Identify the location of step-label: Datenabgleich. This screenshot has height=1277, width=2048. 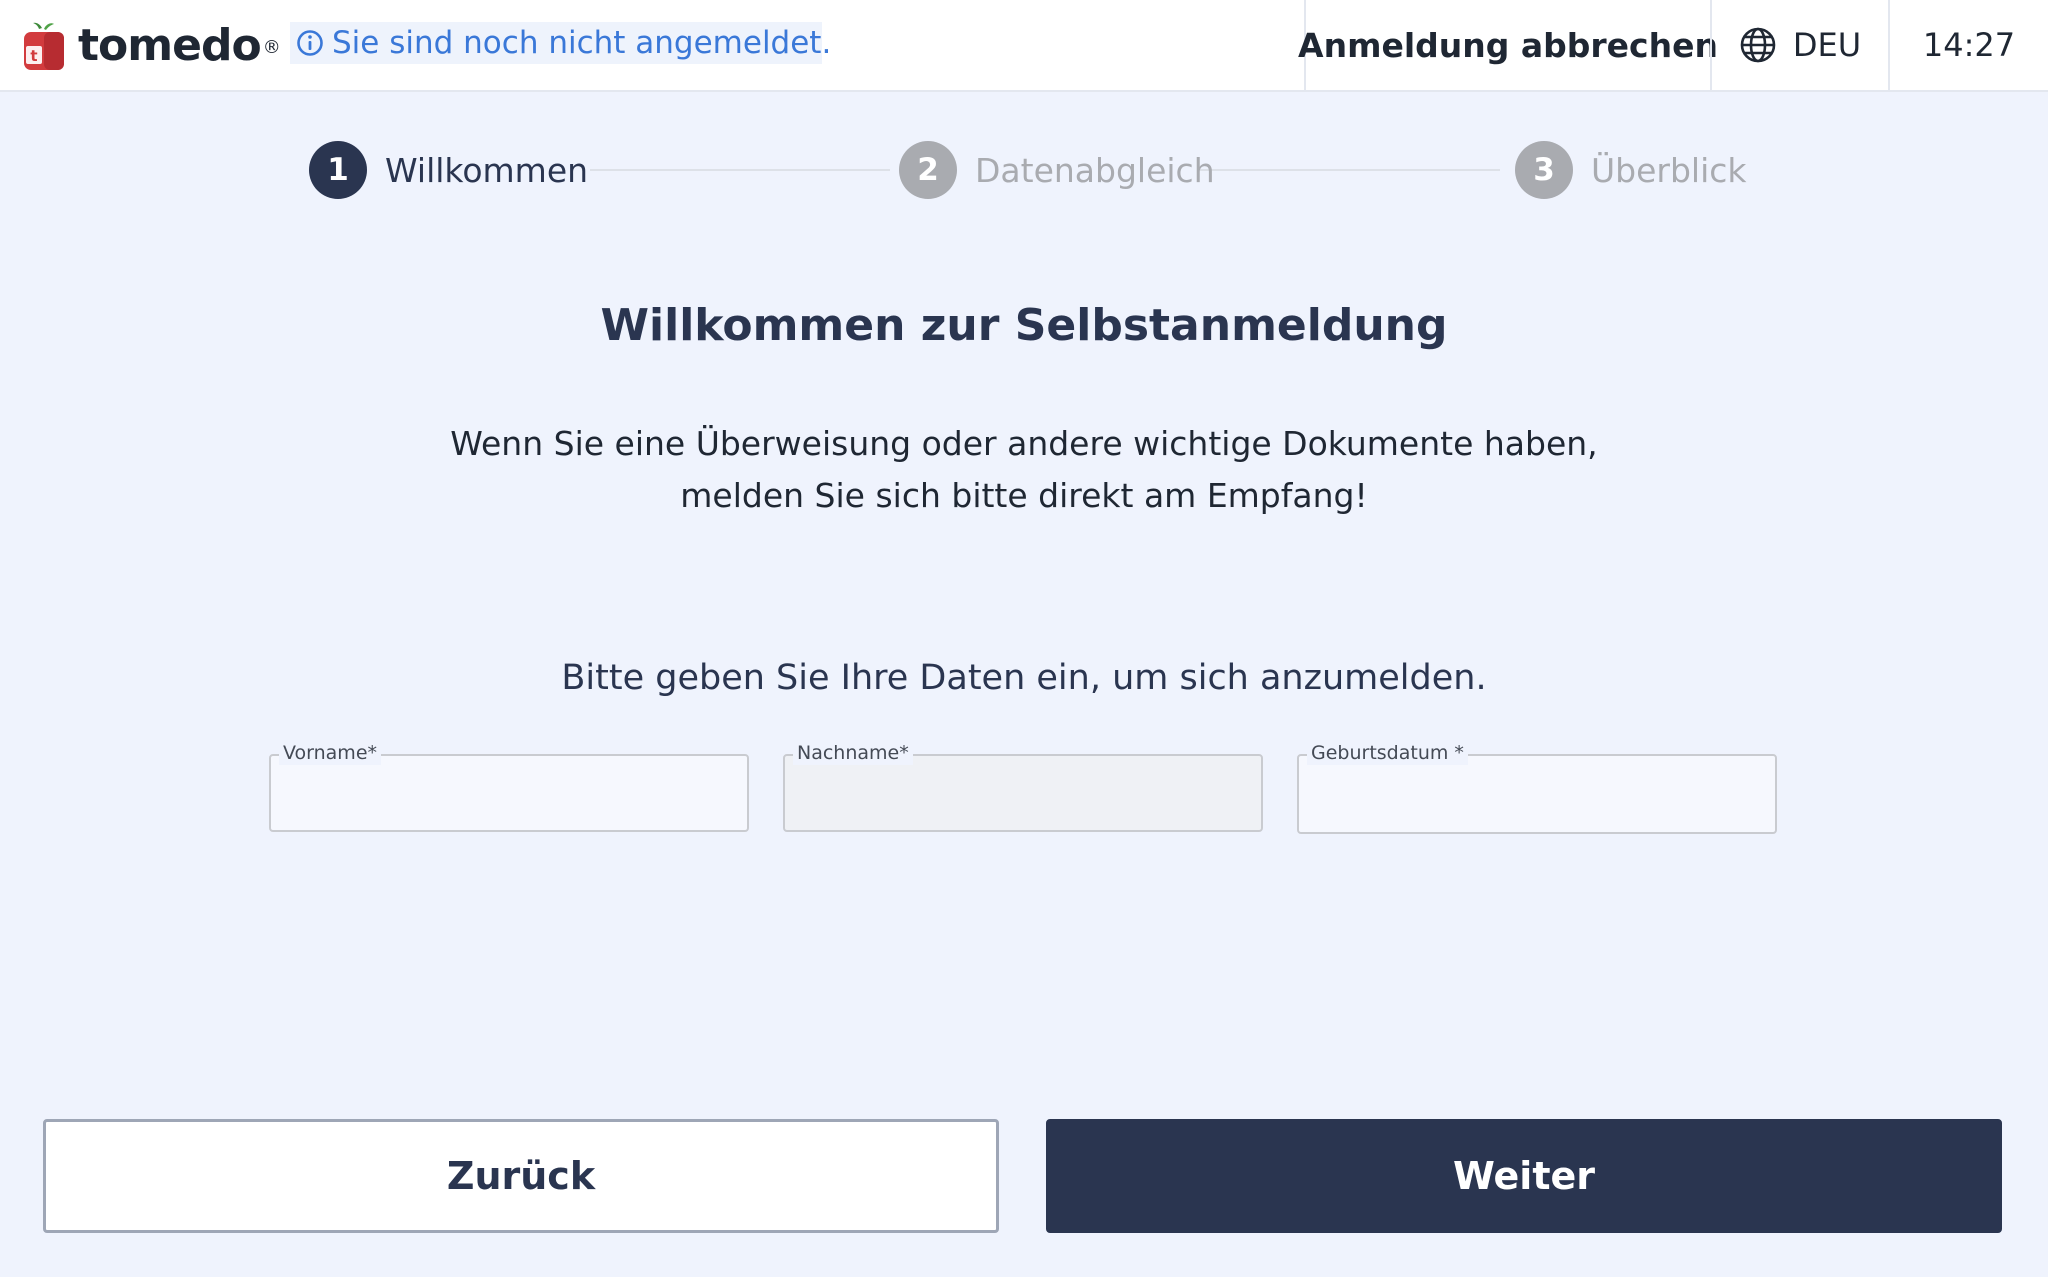
(1095, 170).